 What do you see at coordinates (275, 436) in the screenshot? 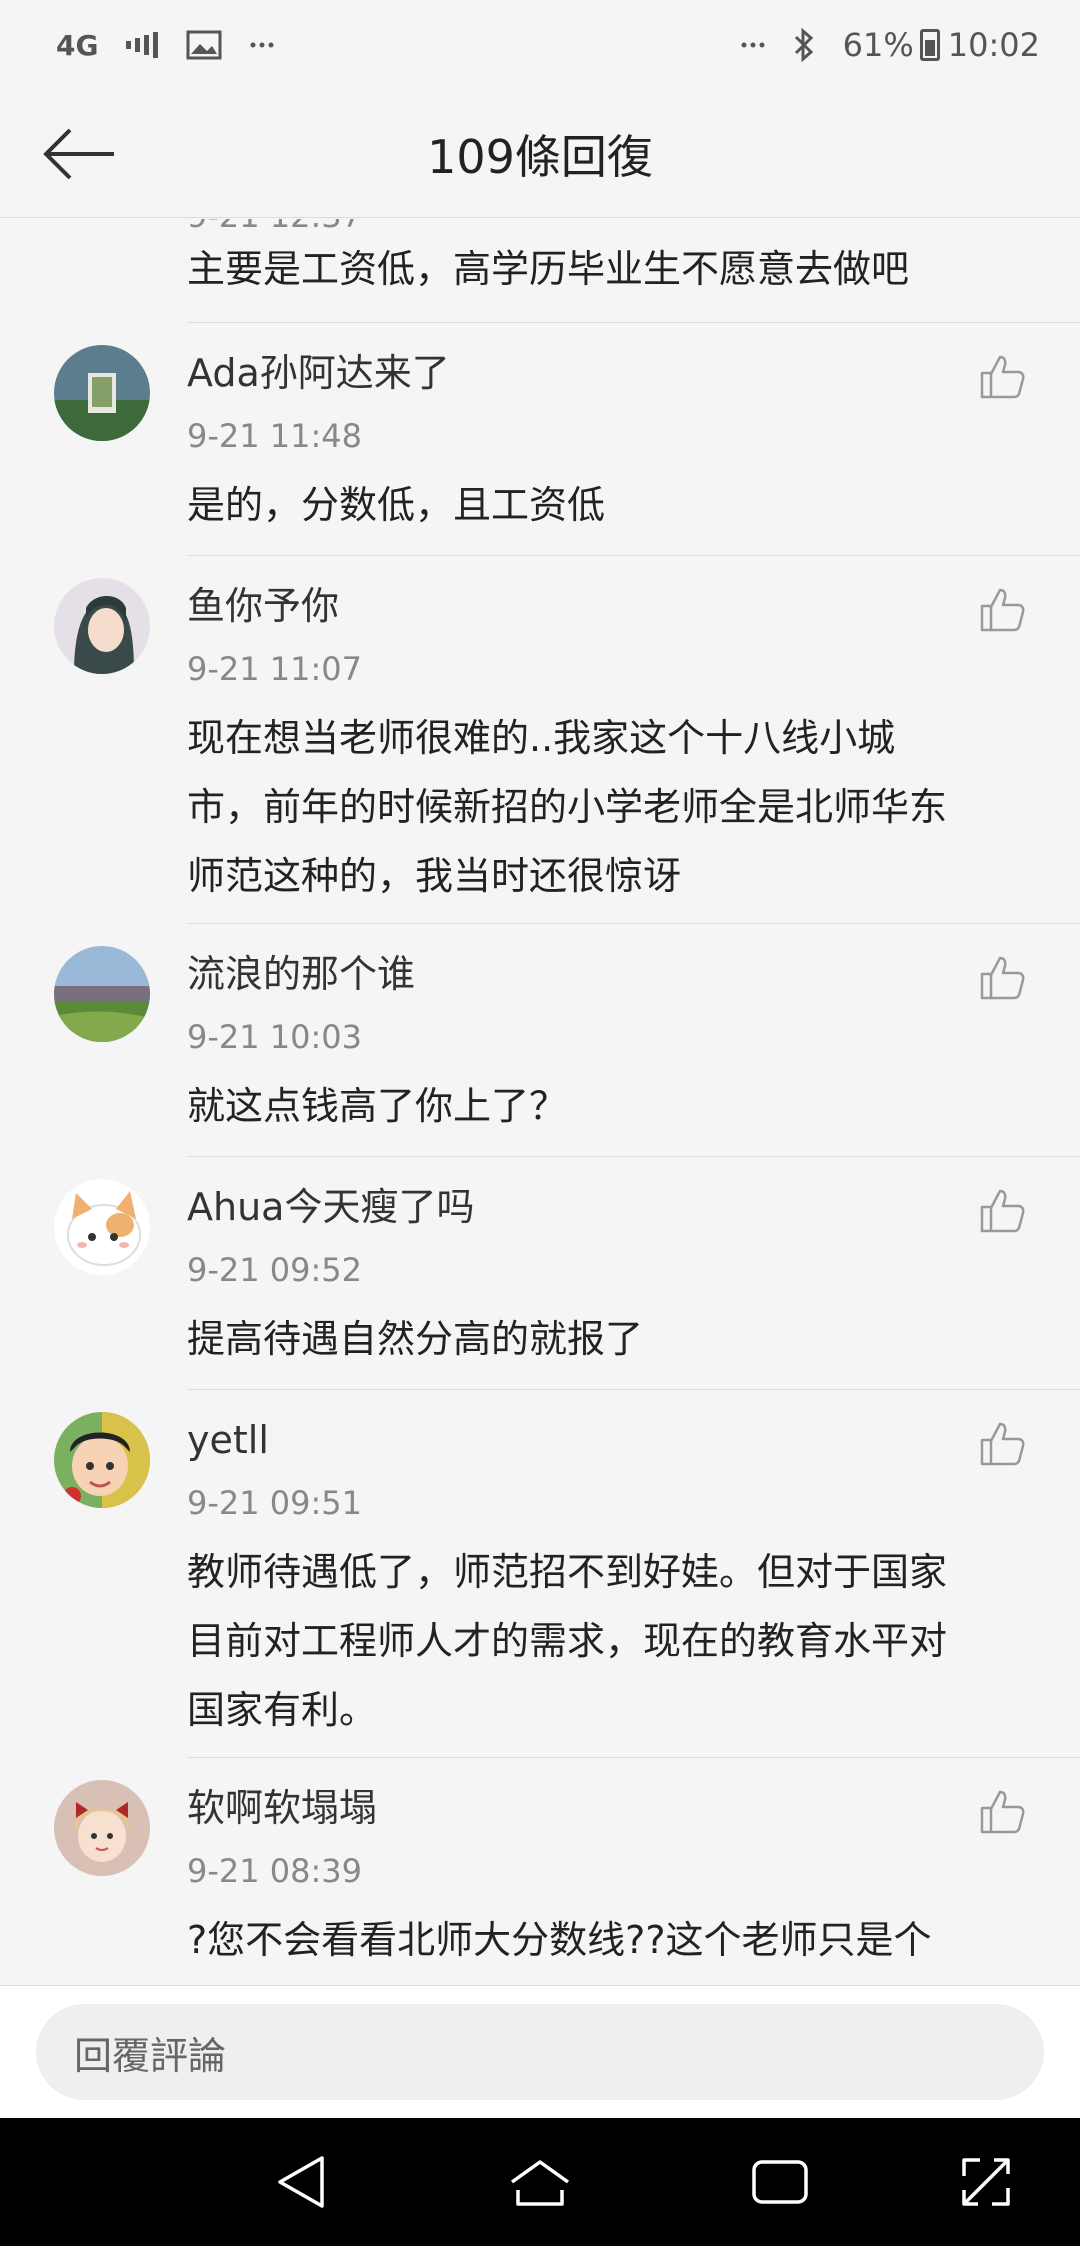
I see `comment-time: 9-21 11:48` at bounding box center [275, 436].